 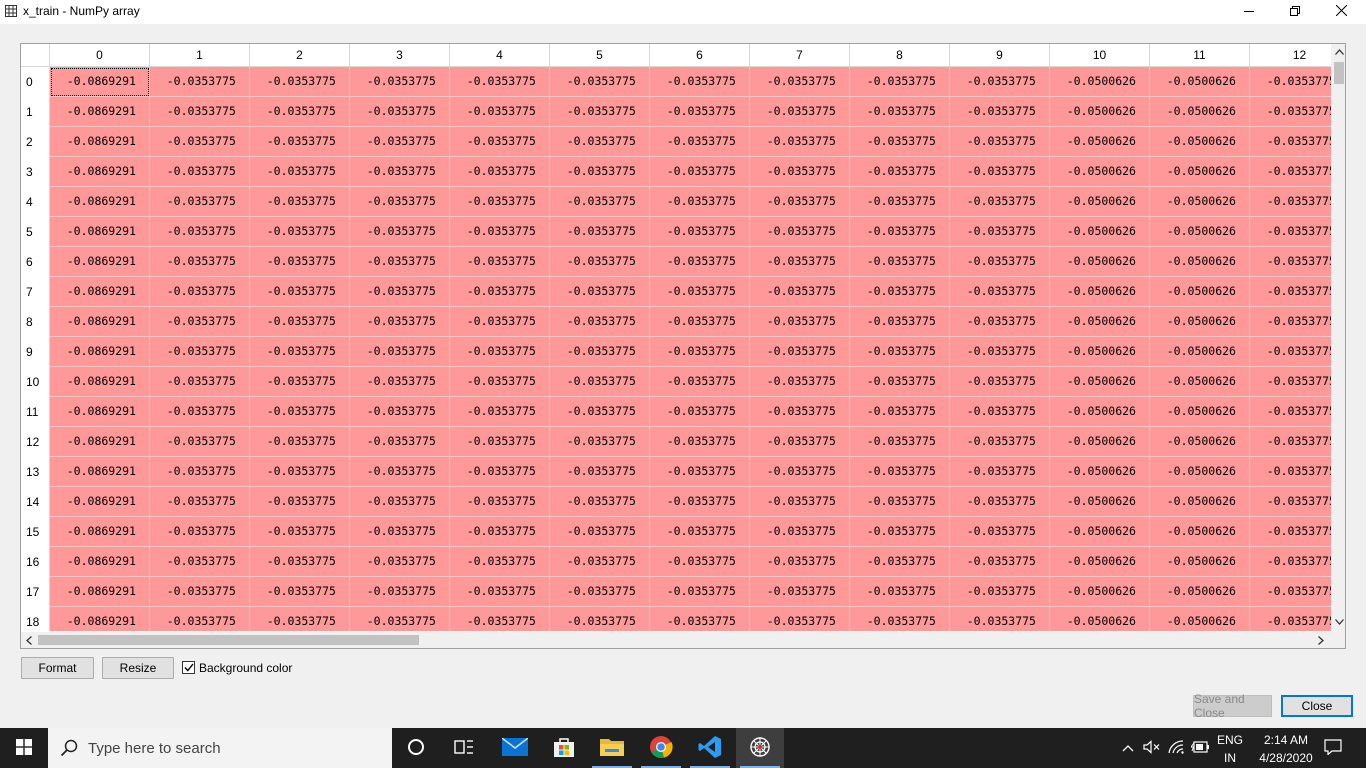 What do you see at coordinates (29, 640) in the screenshot?
I see `scroll-left-icon` at bounding box center [29, 640].